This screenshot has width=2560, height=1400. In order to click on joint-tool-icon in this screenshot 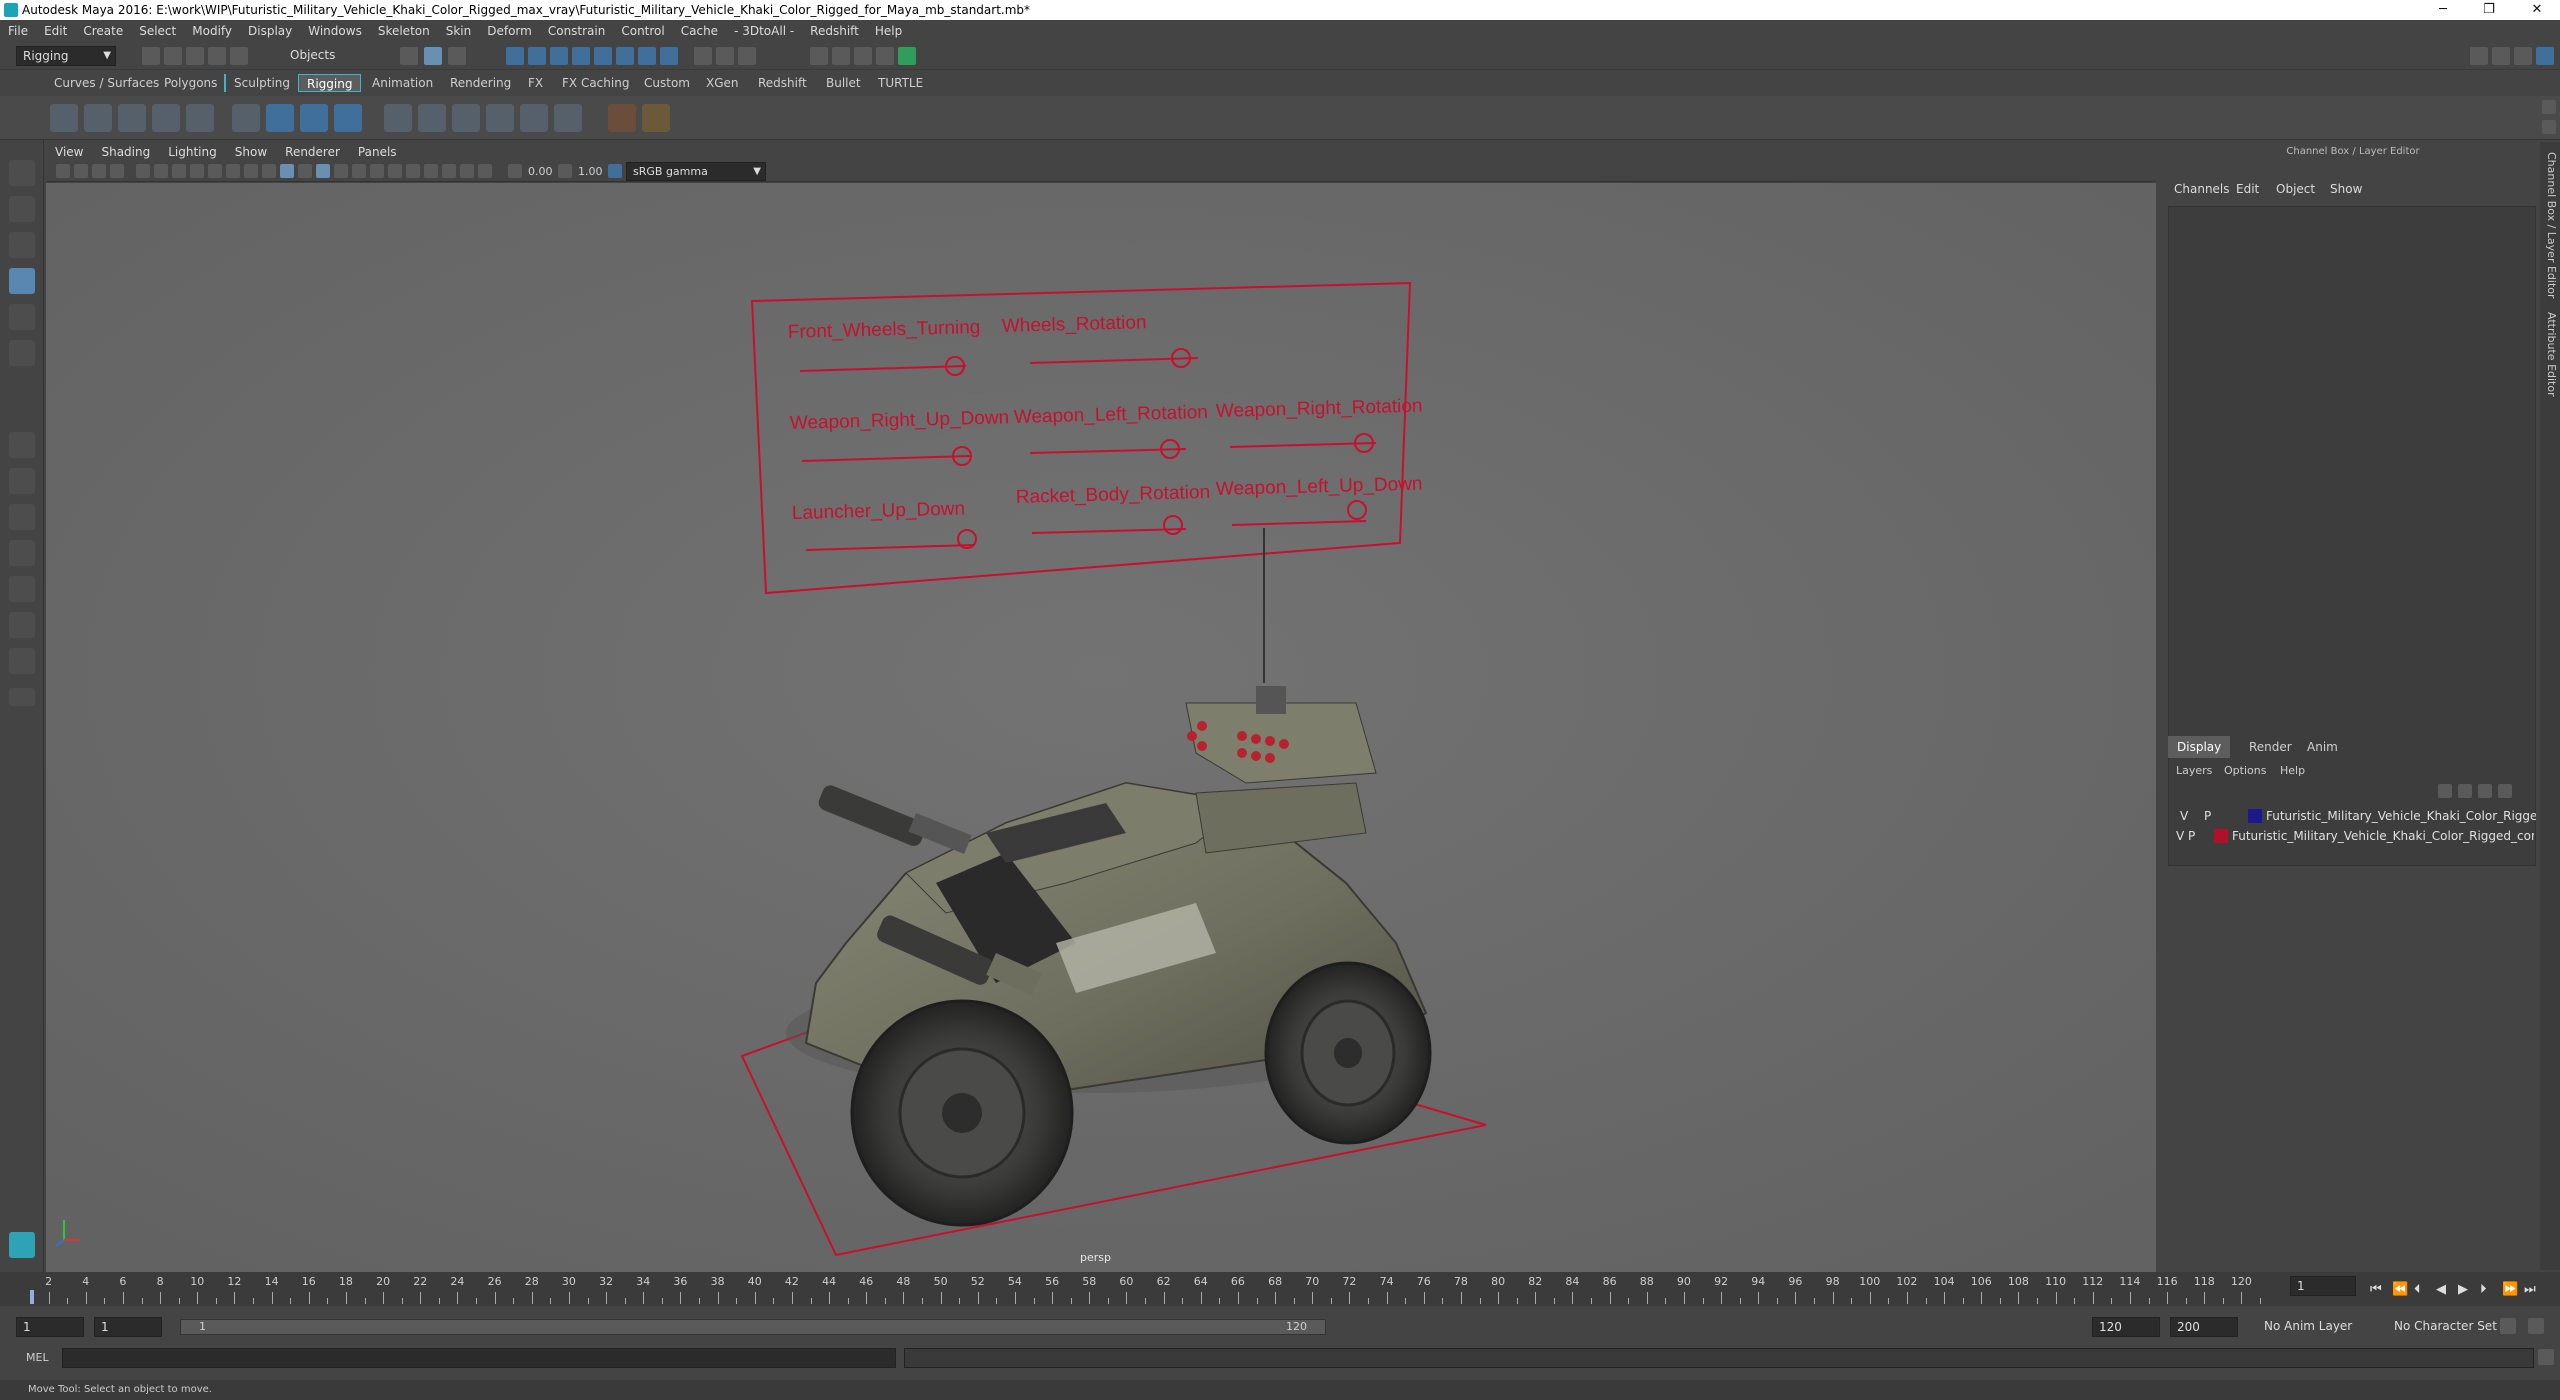, I will do `click(64, 118)`.